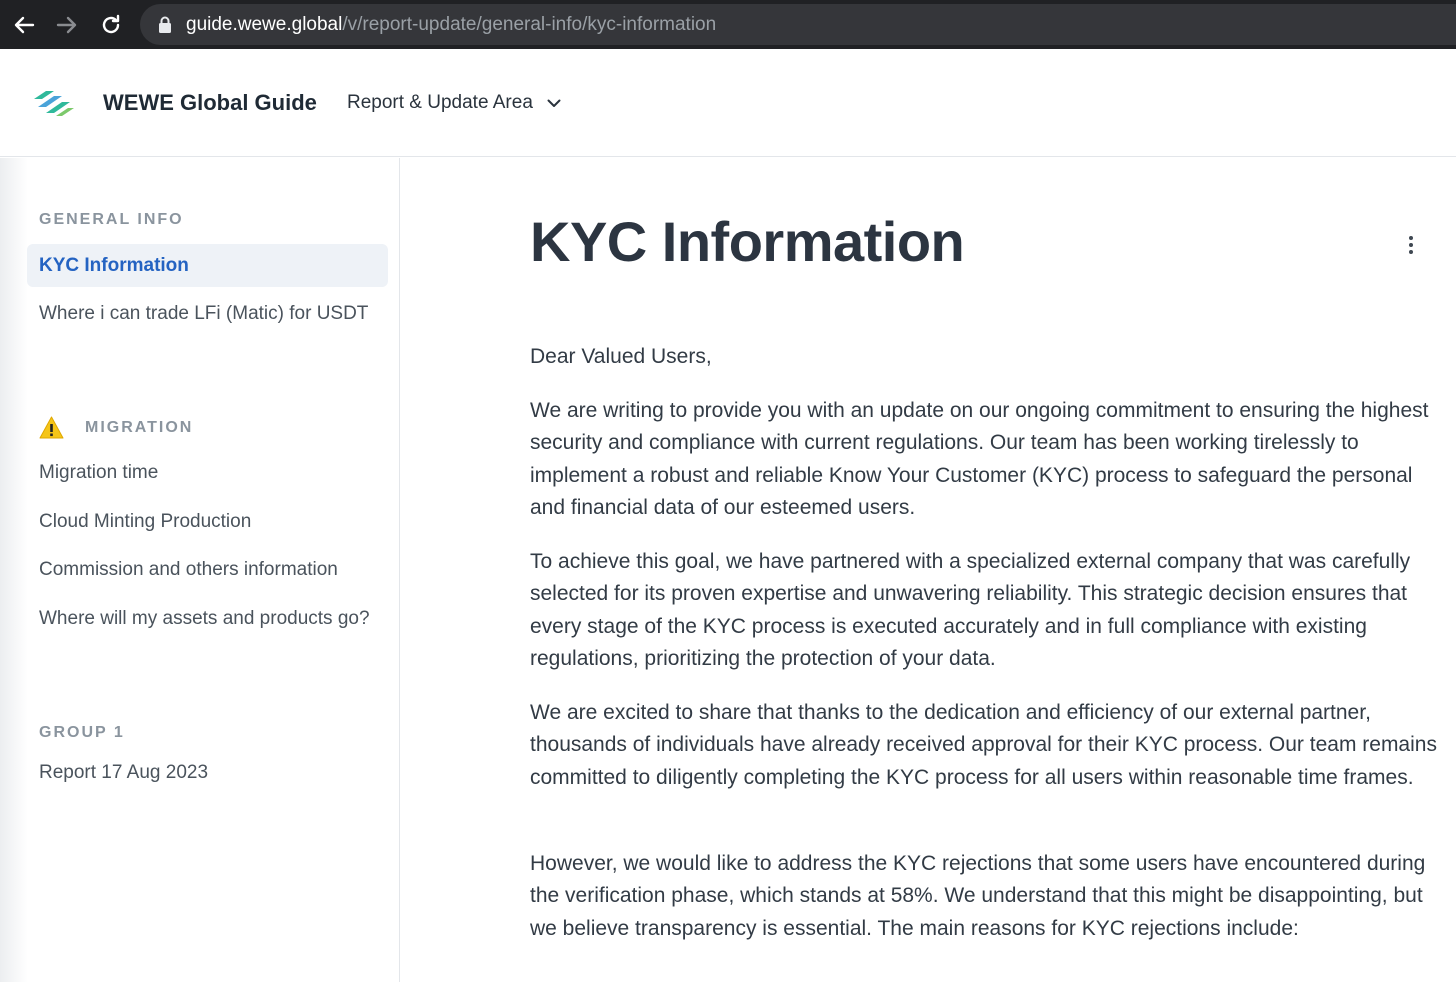 Image resolution: width=1456 pixels, height=982 pixels. I want to click on forward-icon, so click(67, 25).